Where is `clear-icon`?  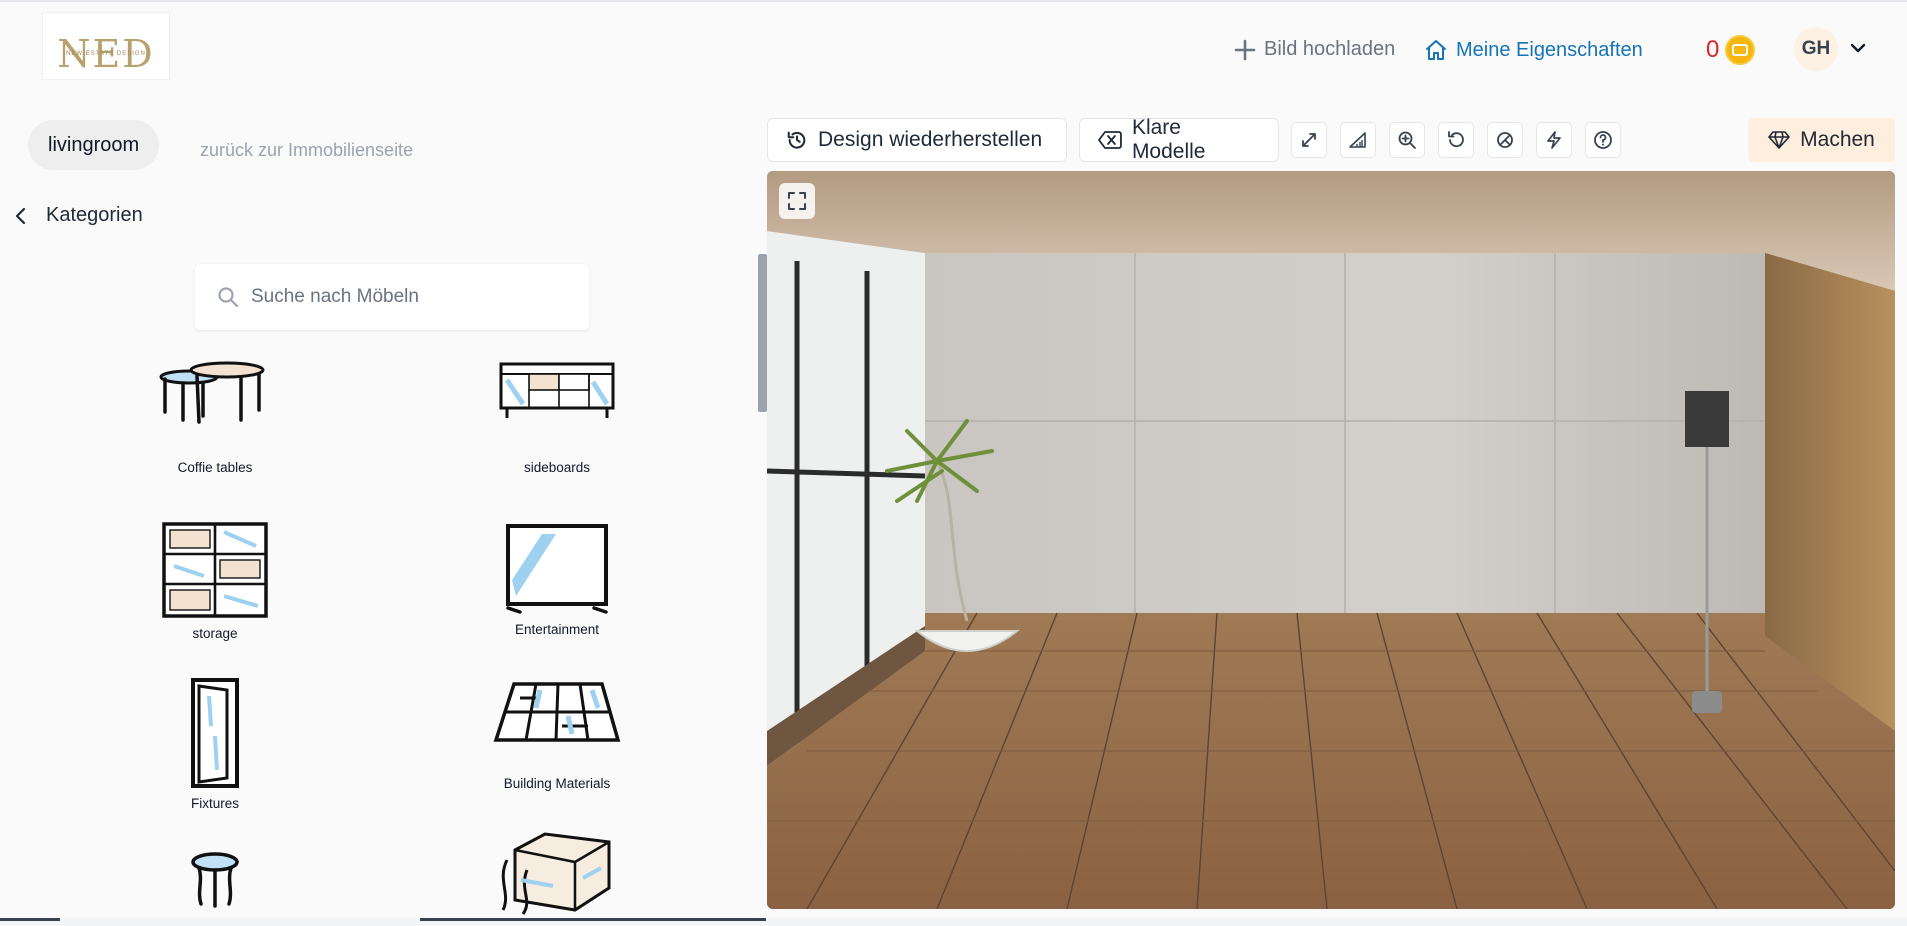 clear-icon is located at coordinates (1110, 140).